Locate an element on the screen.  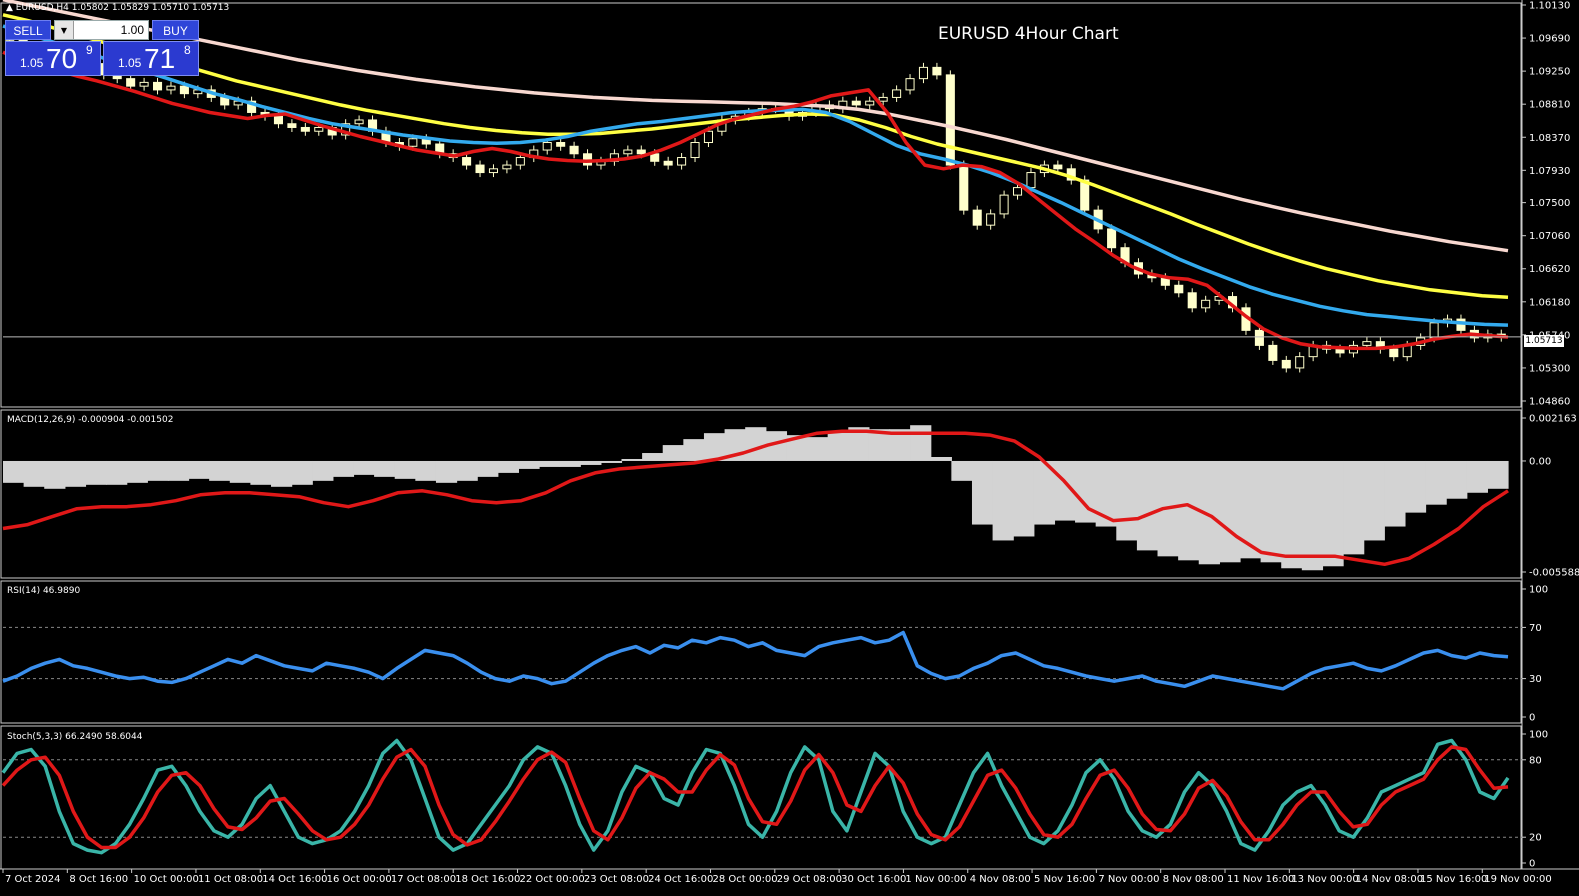
sell-price-button: 1.05 70 9 is located at coordinates (53, 58).